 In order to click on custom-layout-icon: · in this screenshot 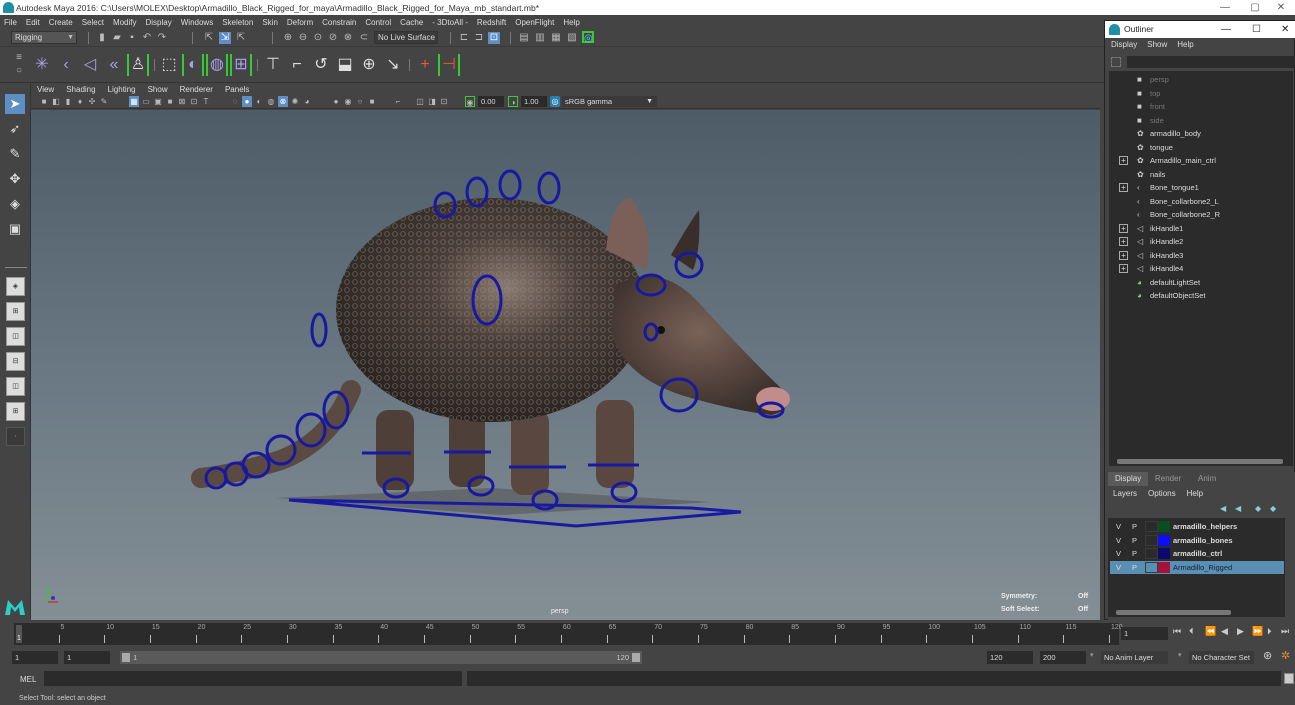, I will do `click(15, 436)`.